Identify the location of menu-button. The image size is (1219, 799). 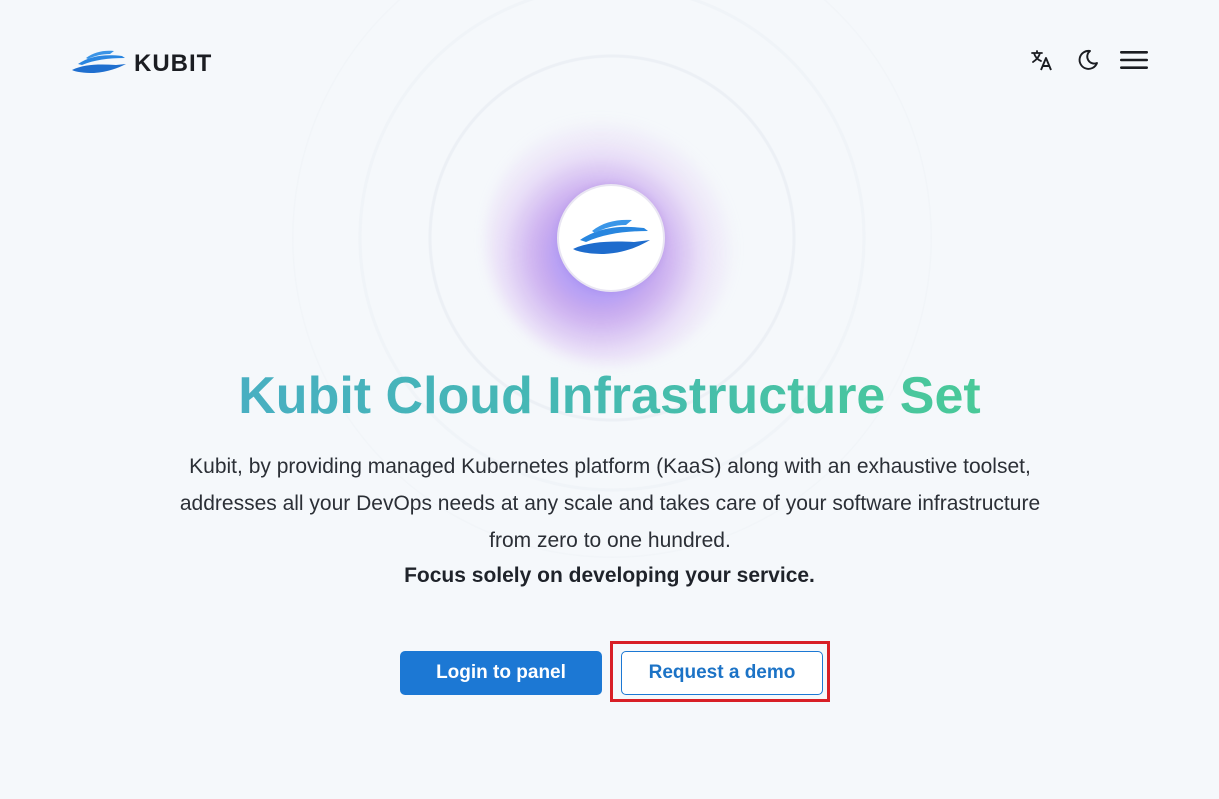
(1134, 62).